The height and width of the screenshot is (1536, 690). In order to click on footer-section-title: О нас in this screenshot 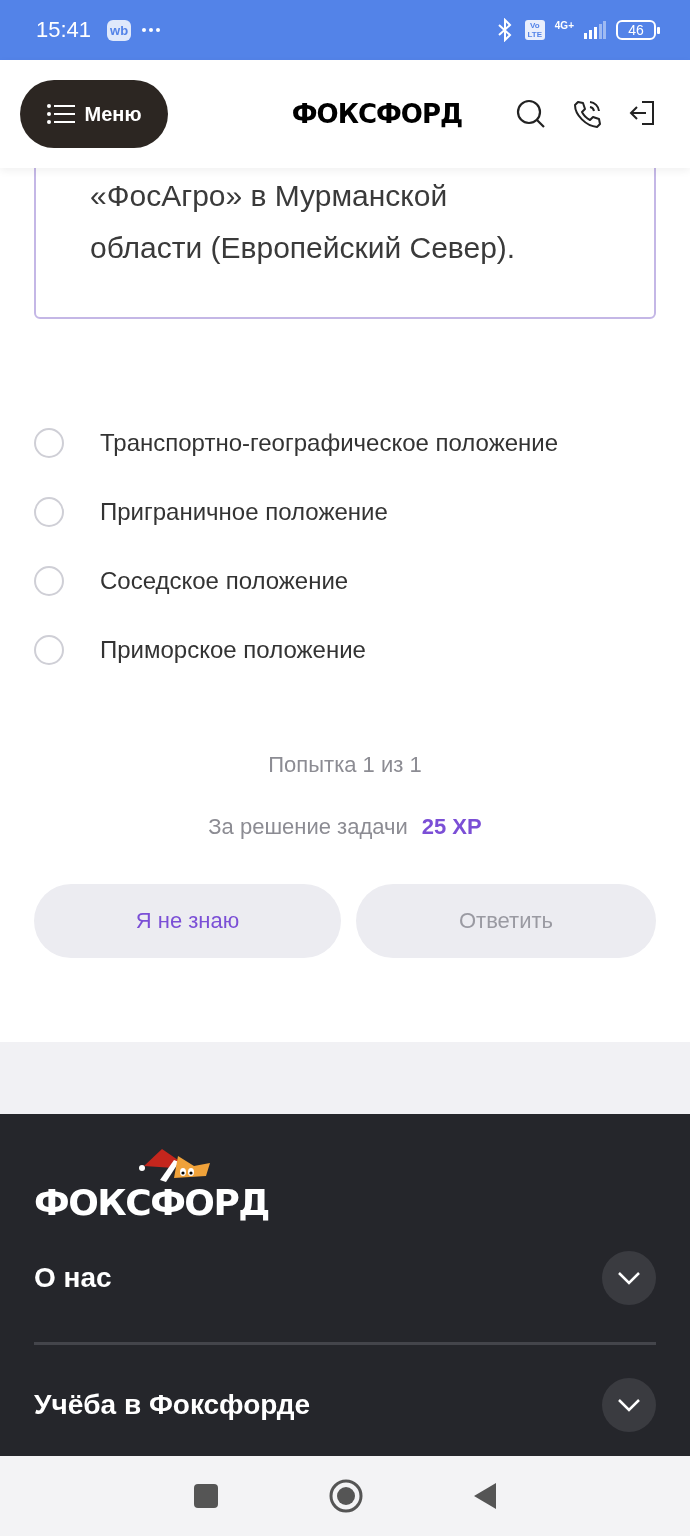, I will do `click(73, 1278)`.